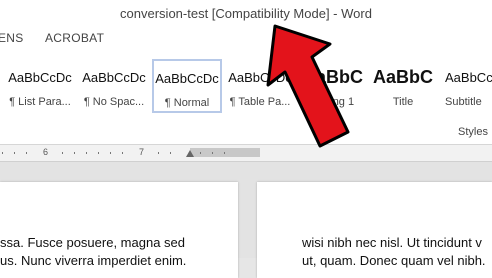 The height and width of the screenshot is (278, 492). What do you see at coordinates (473, 132) in the screenshot?
I see `styles-group-label: Styles` at bounding box center [473, 132].